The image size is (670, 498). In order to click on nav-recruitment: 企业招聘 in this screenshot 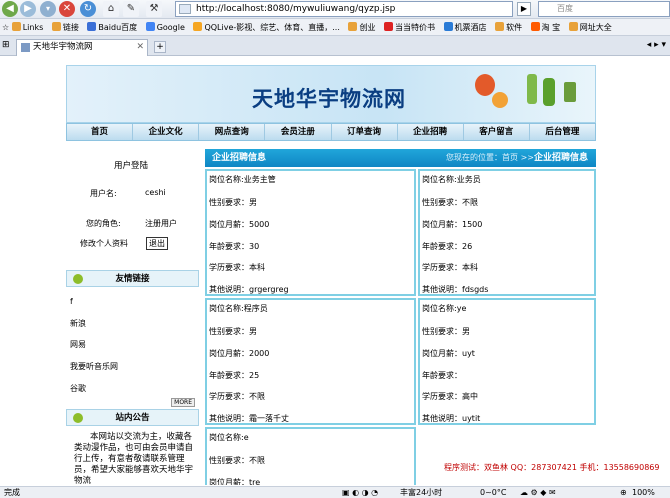, I will do `click(431, 132)`.